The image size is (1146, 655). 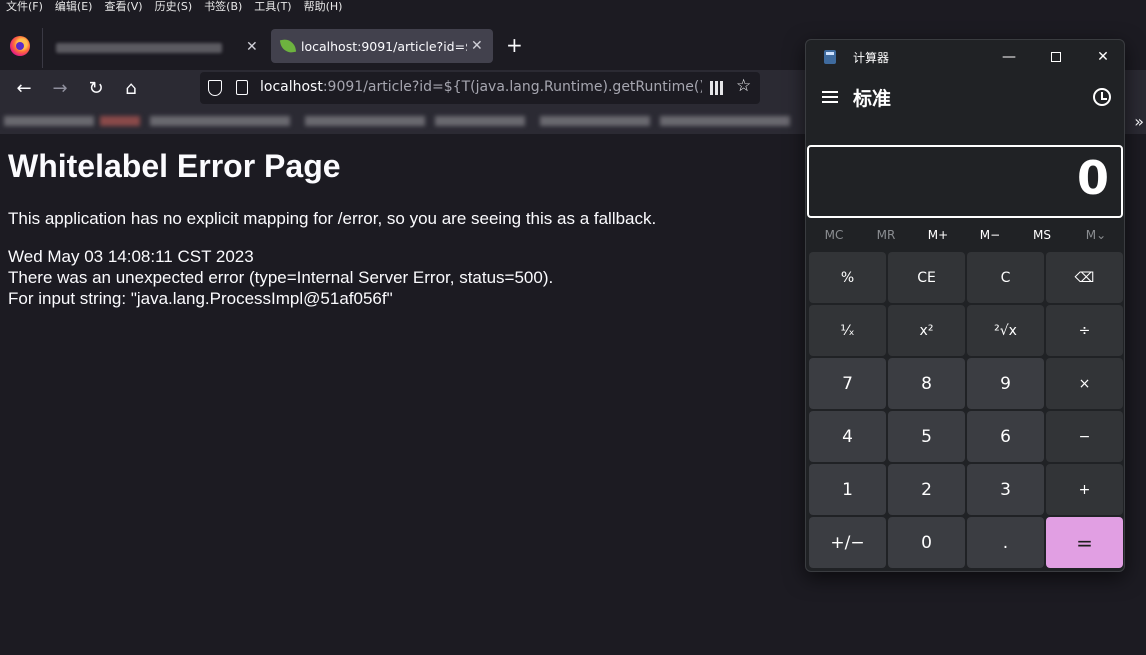 What do you see at coordinates (965, 181) in the screenshot?
I see `calculator-display: 0` at bounding box center [965, 181].